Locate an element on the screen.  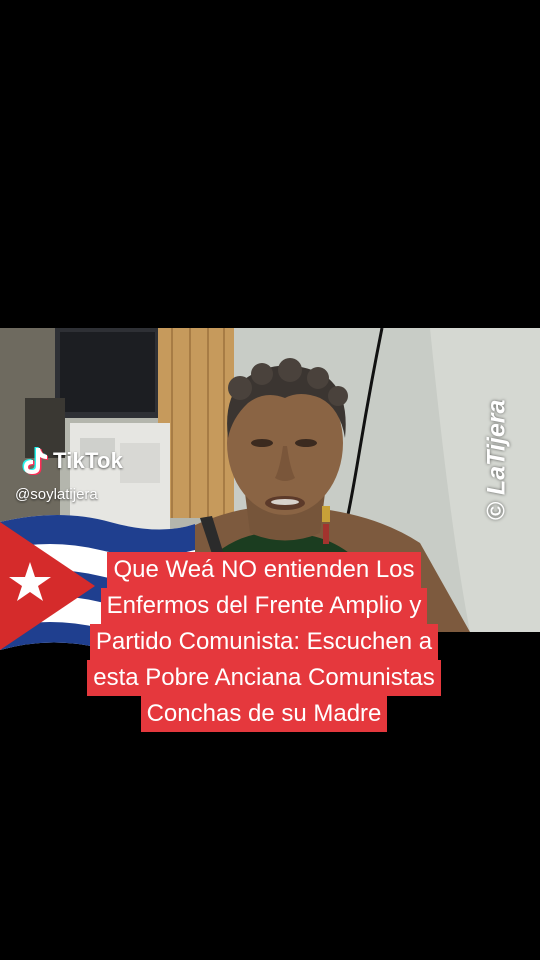
caption-line: Que Weá NO entienden Los is located at coordinates (264, 570).